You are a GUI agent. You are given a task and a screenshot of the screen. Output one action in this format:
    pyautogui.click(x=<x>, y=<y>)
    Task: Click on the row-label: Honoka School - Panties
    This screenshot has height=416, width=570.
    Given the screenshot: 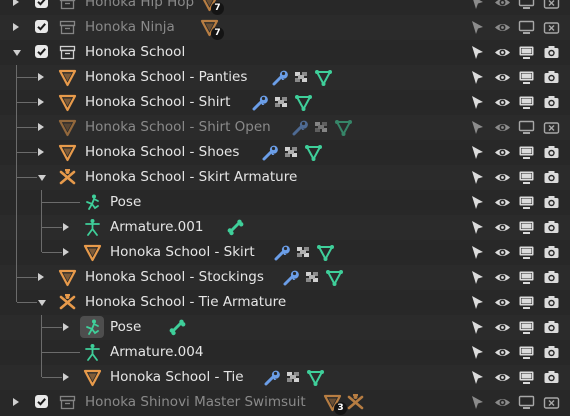 What is the action you would take?
    pyautogui.click(x=166, y=77)
    